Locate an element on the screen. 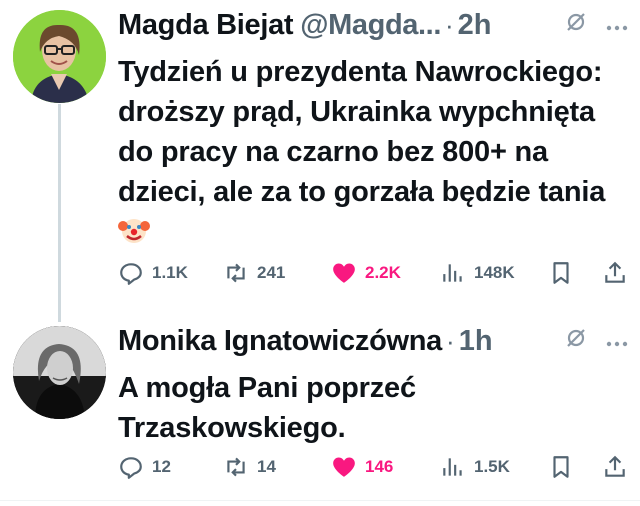 The image size is (640, 506). tweet-header: Monika Ignatowiczówna · 1h is located at coordinates (373, 341).